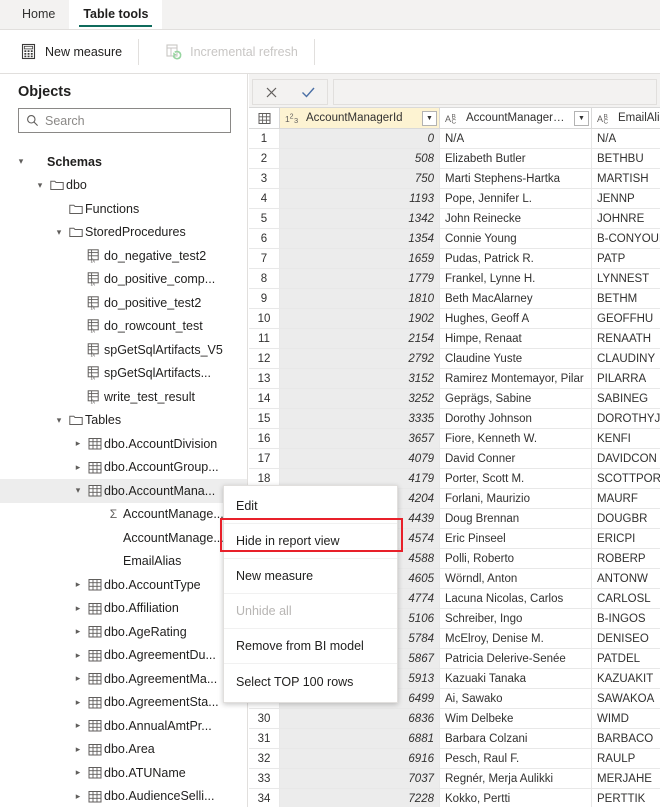 Image resolution: width=660 pixels, height=807 pixels. What do you see at coordinates (626, 618) in the screenshot?
I see `cell-emailalias: B-INGOS` at bounding box center [626, 618].